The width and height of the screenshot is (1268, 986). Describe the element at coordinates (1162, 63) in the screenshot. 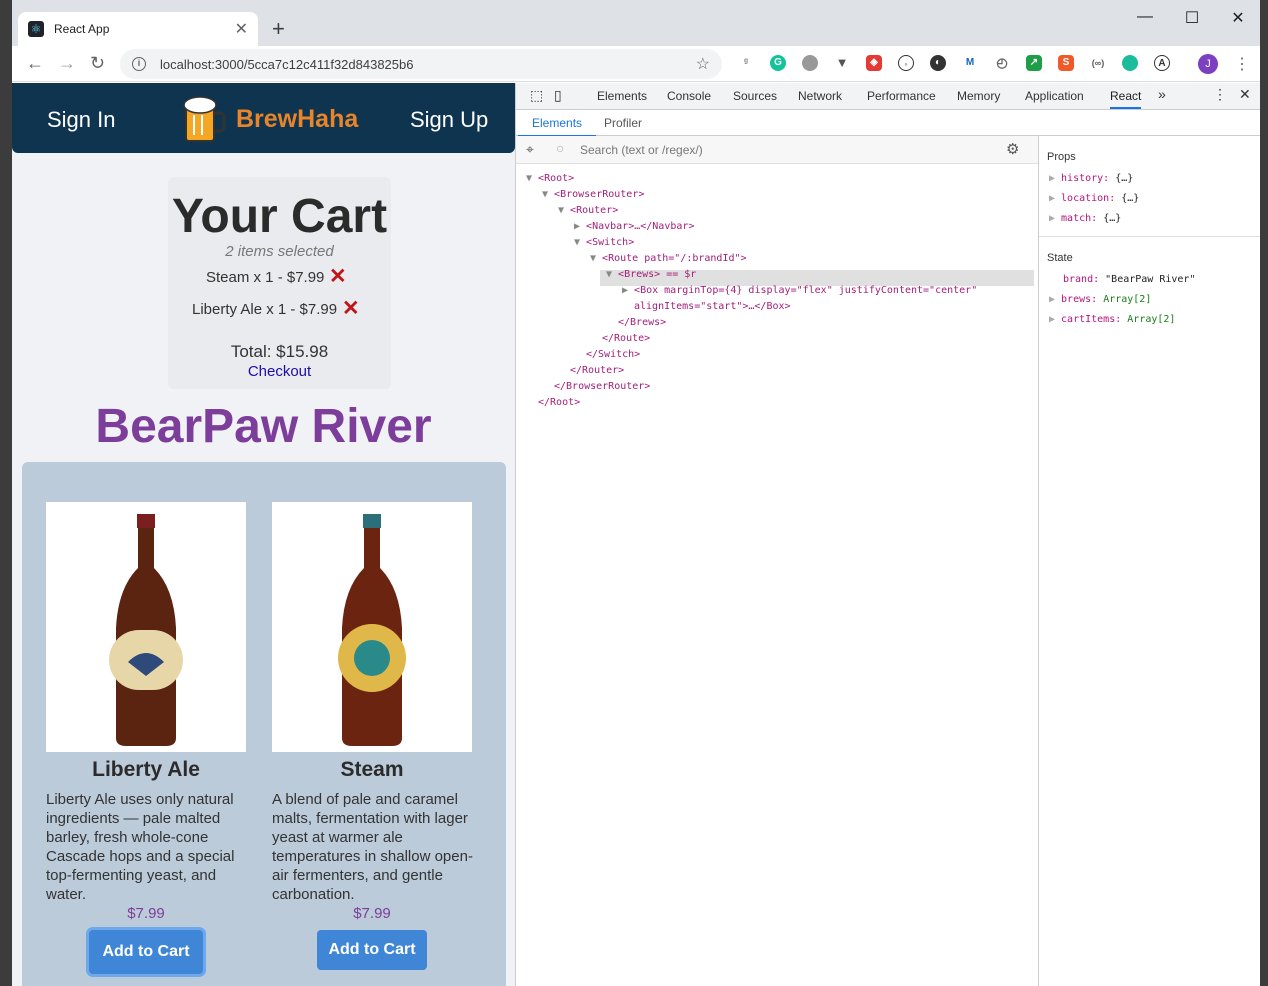

I see `extension-a-icon: A` at that location.